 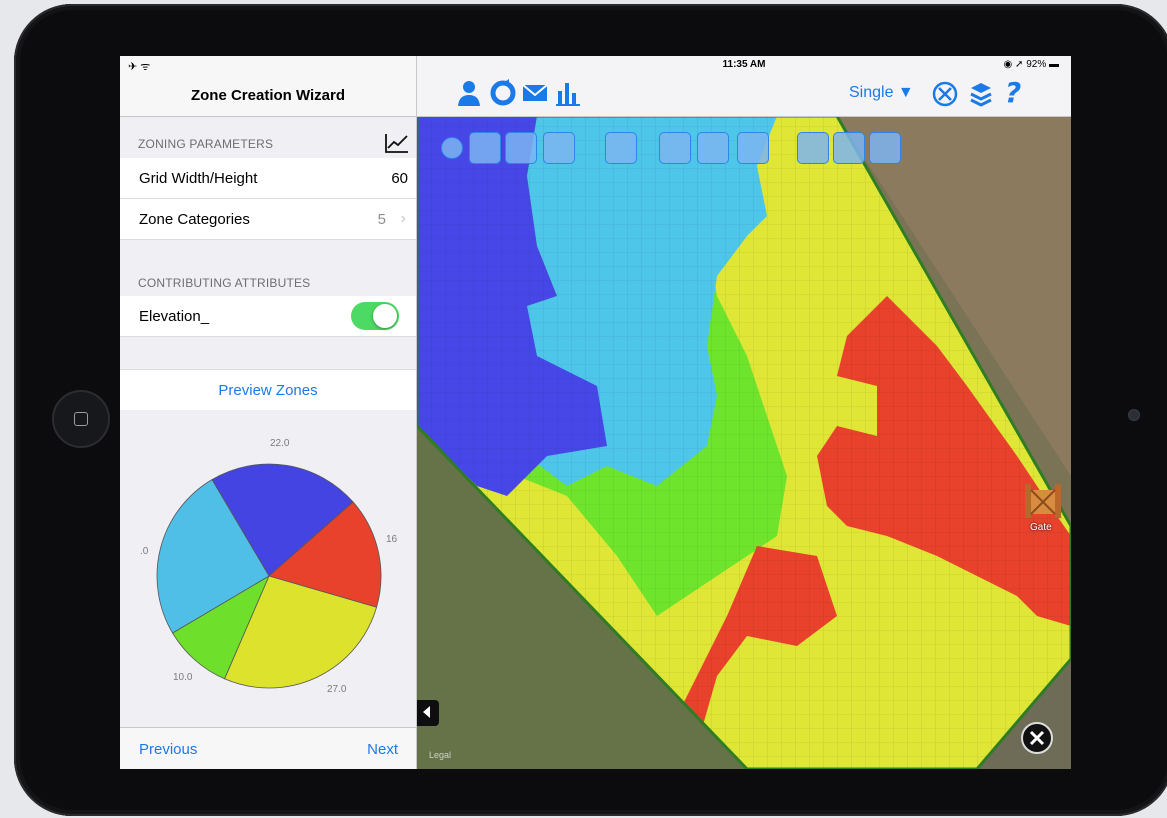 I want to click on edit-note-icon, so click(x=753, y=148).